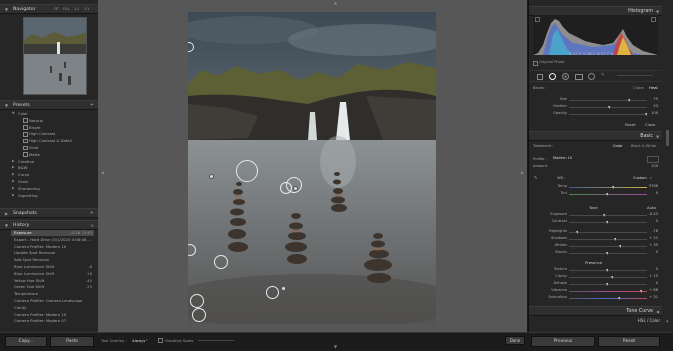 The height and width of the screenshot is (351, 673). What do you see at coordinates (537, 19) in the screenshot?
I see `shadow-clipping-icon` at bounding box center [537, 19].